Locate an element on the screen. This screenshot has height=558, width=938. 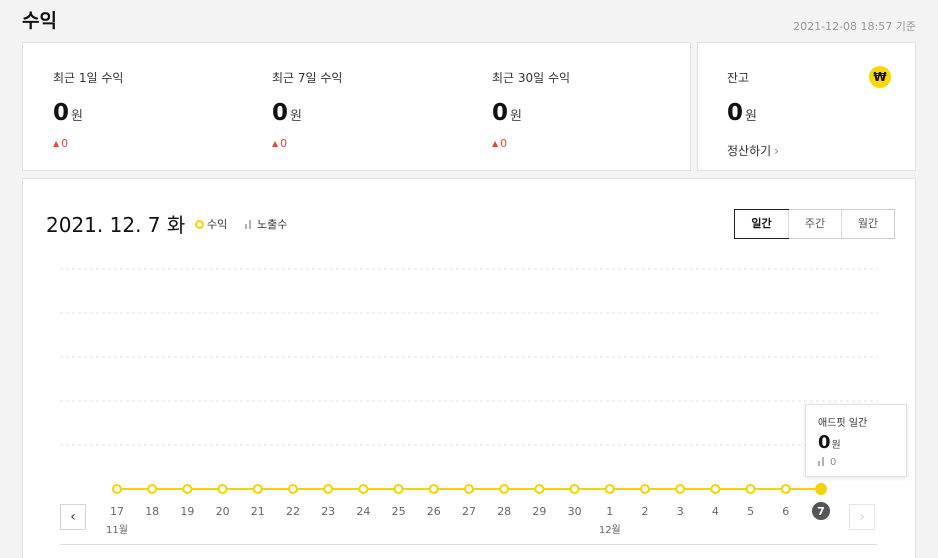
x-tick-label: 23 is located at coordinates (328, 511).